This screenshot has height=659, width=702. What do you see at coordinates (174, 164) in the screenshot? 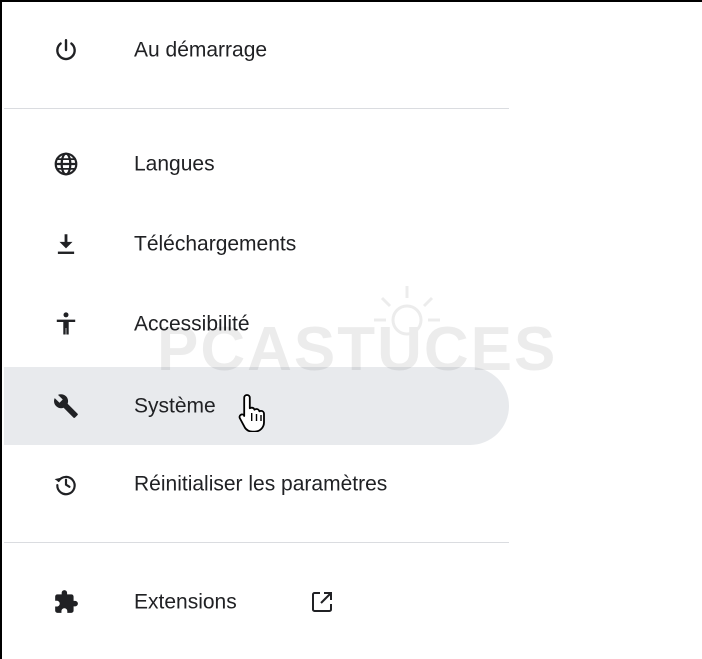
I see `menu-item-label: Langues` at bounding box center [174, 164].